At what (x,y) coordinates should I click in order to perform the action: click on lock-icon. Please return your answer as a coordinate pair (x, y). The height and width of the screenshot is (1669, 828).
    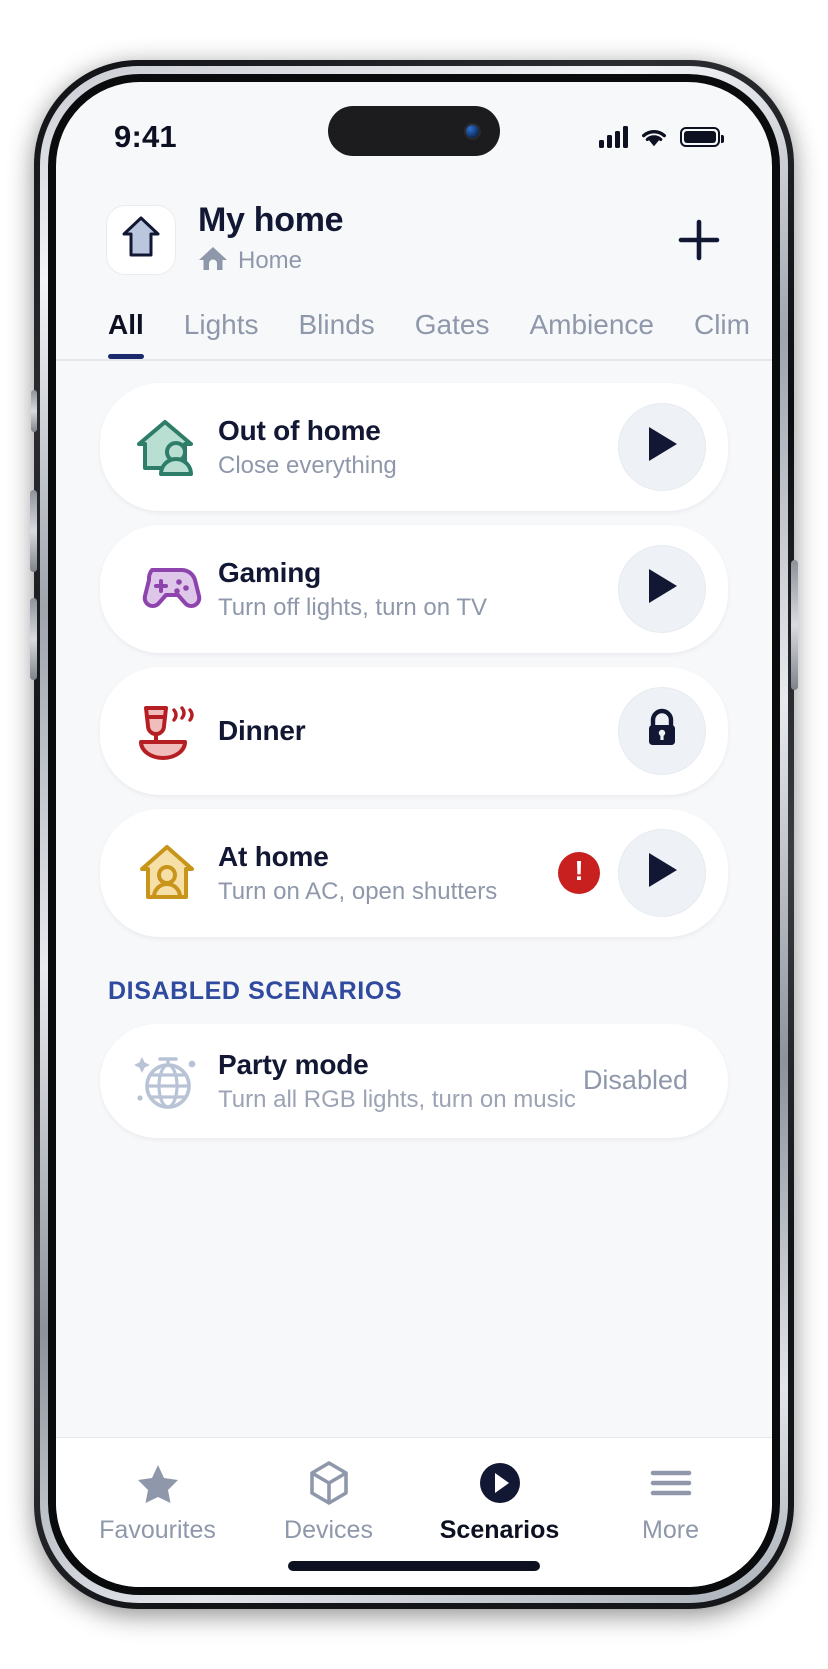
    Looking at the image, I should click on (662, 730).